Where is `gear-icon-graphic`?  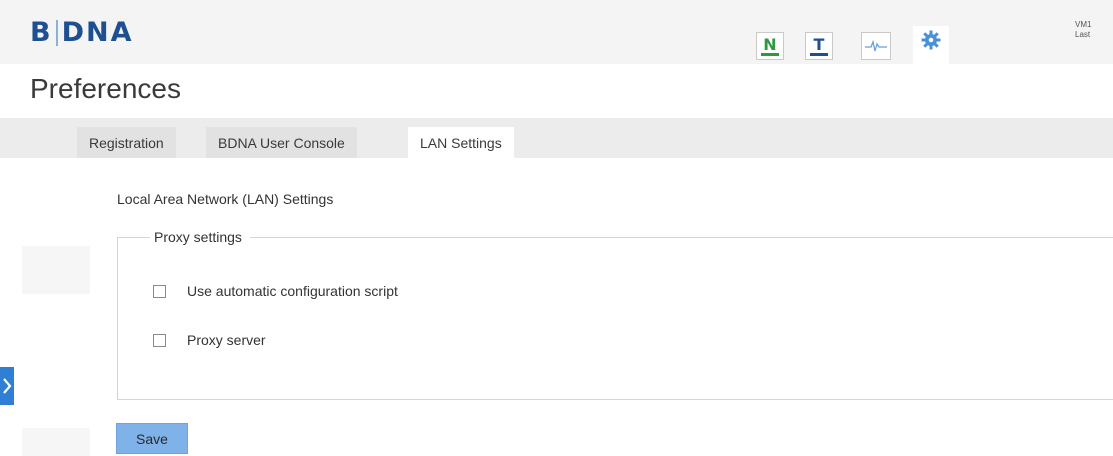 gear-icon-graphic is located at coordinates (931, 40).